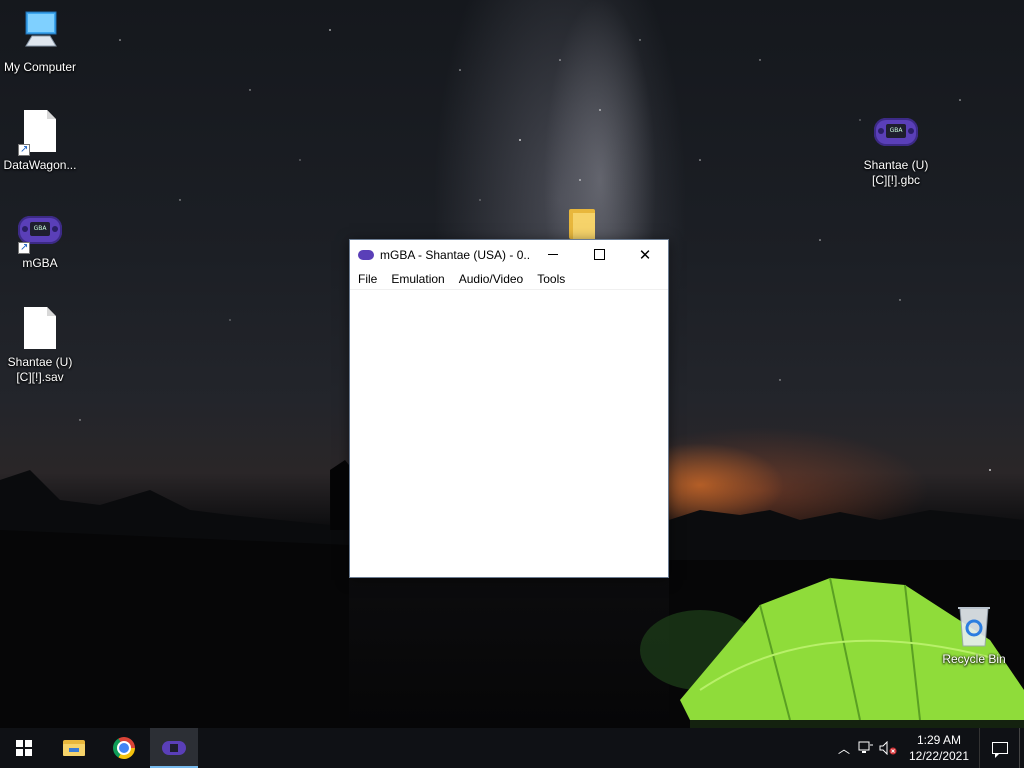  Describe the element at coordinates (896, 172) in the screenshot. I see `desktop-icon-label: Shantae (U) [C][!].gbc` at that location.